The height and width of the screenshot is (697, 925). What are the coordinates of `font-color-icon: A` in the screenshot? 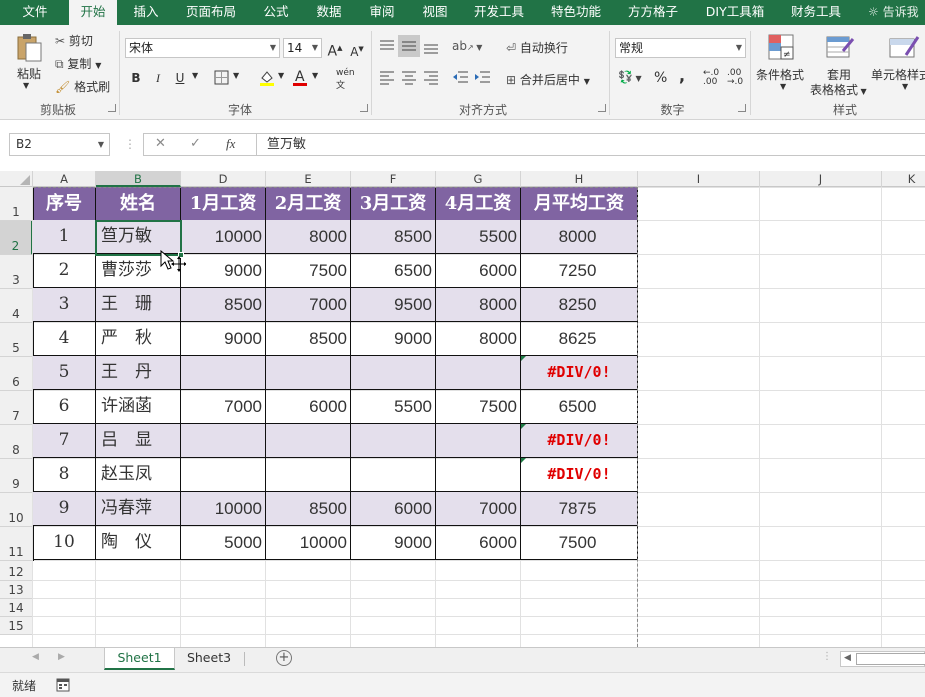 It's located at (300, 79).